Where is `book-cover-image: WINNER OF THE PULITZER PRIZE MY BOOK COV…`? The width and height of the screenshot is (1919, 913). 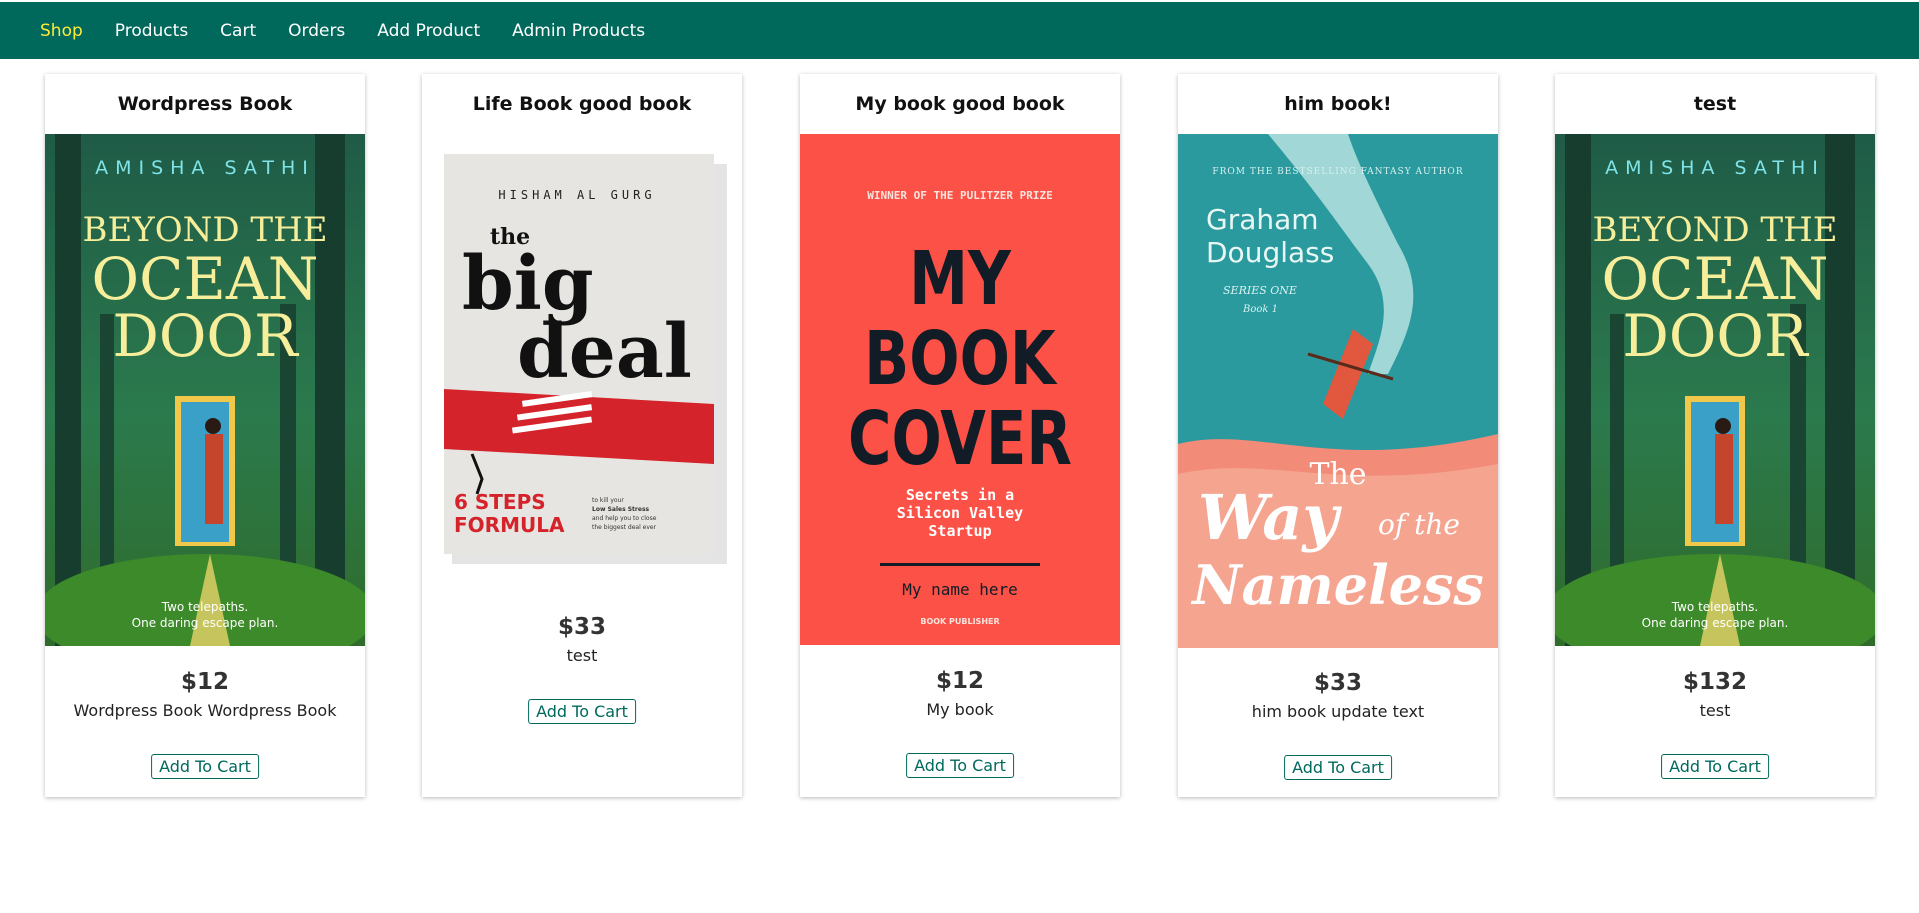
book-cover-image: WINNER OF THE PULITZER PRIZE MY BOOK COV… is located at coordinates (960, 389).